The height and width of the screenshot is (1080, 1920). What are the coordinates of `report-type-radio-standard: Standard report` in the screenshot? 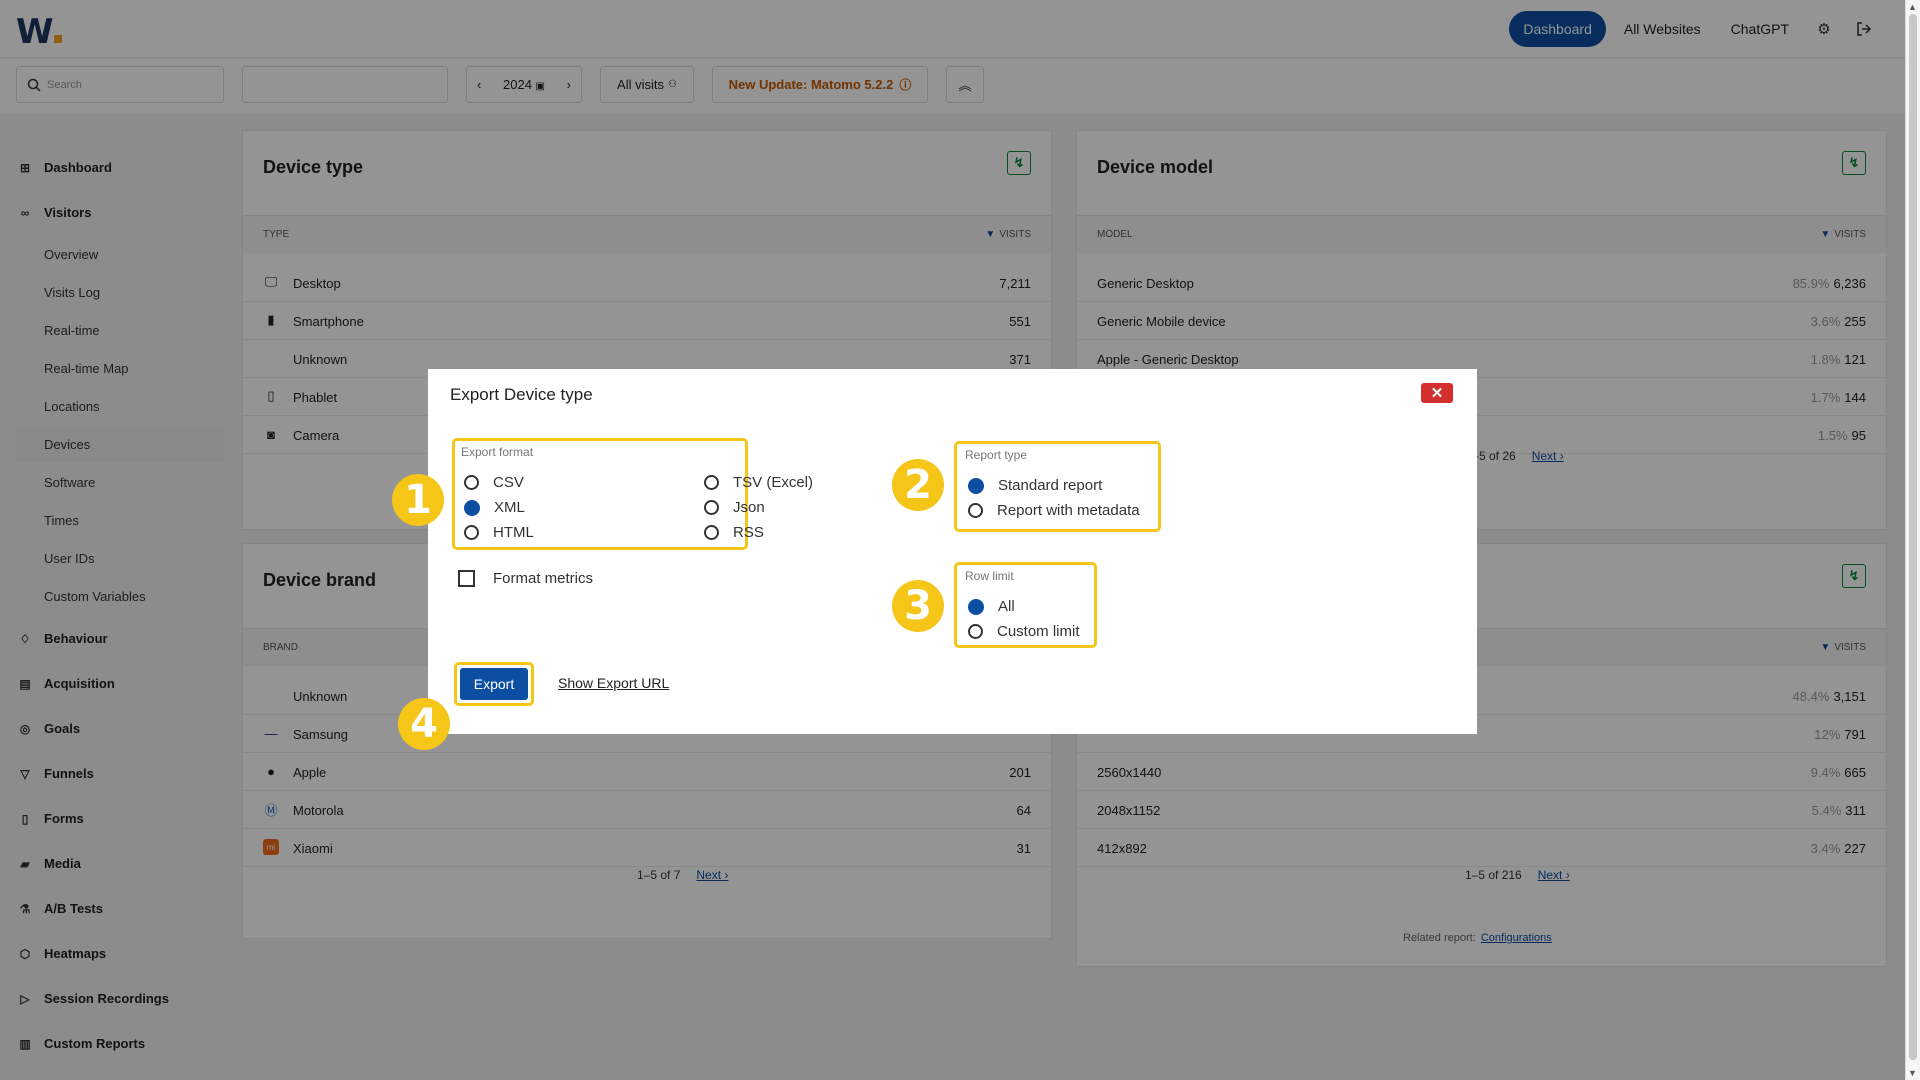 It's located at (1035, 485).